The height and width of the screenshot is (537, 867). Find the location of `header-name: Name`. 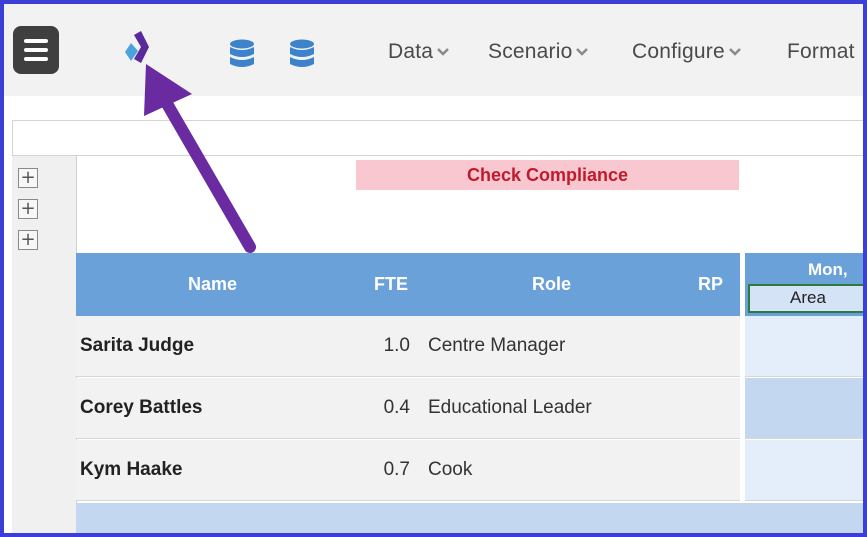

header-name: Name is located at coordinates (212, 284).